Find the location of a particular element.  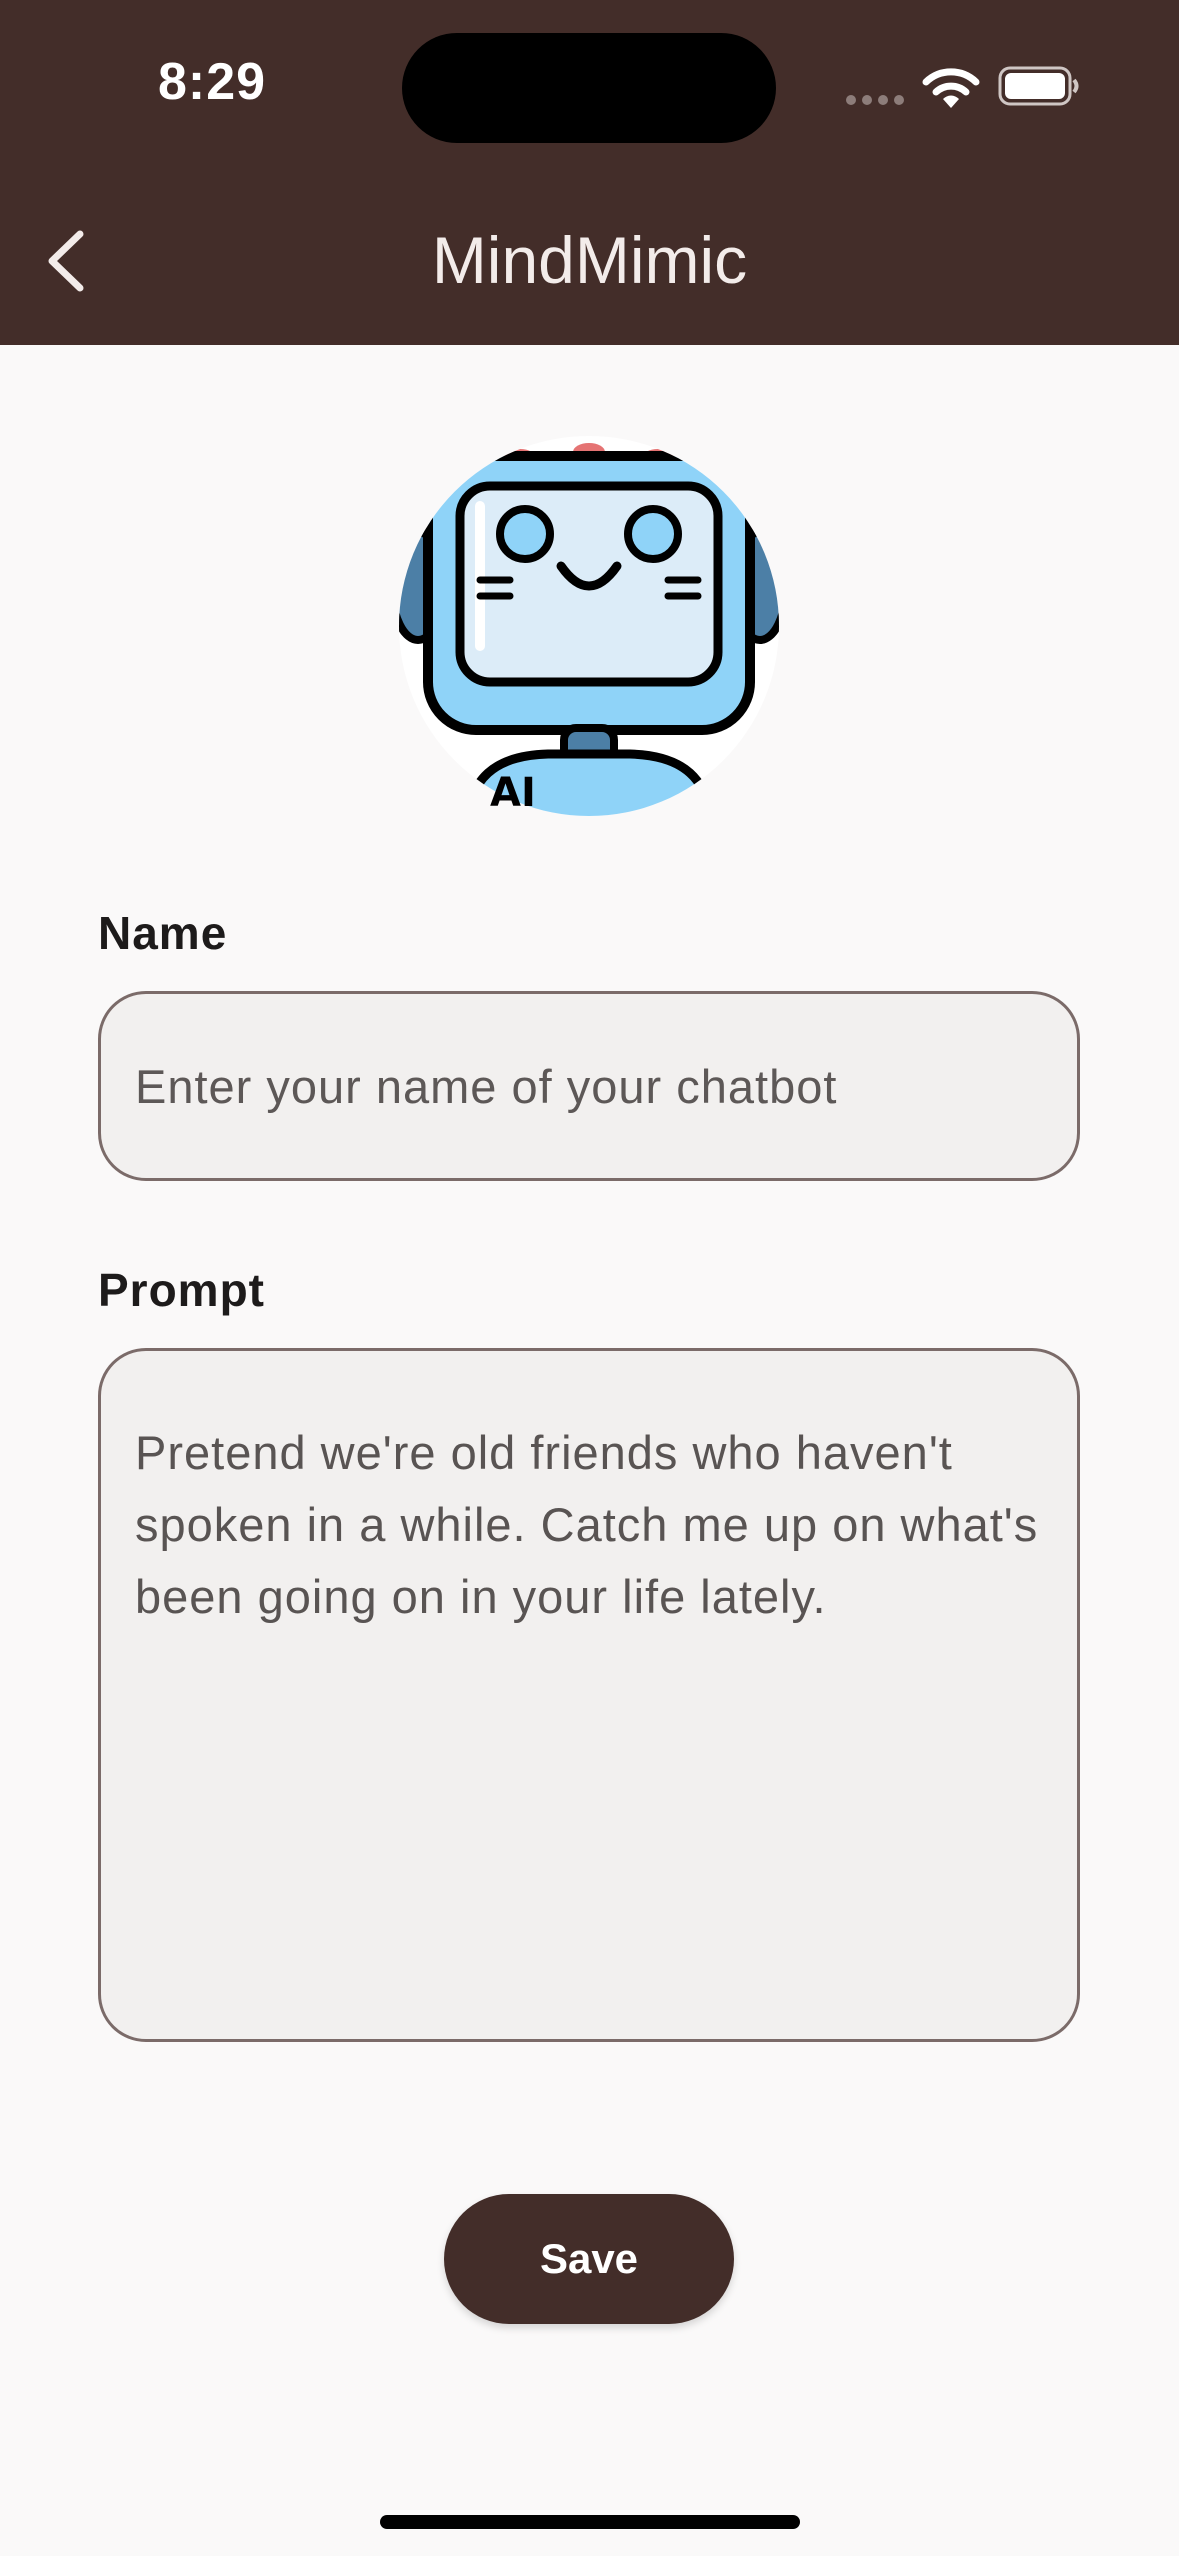

save-button: Save is located at coordinates (589, 2259).